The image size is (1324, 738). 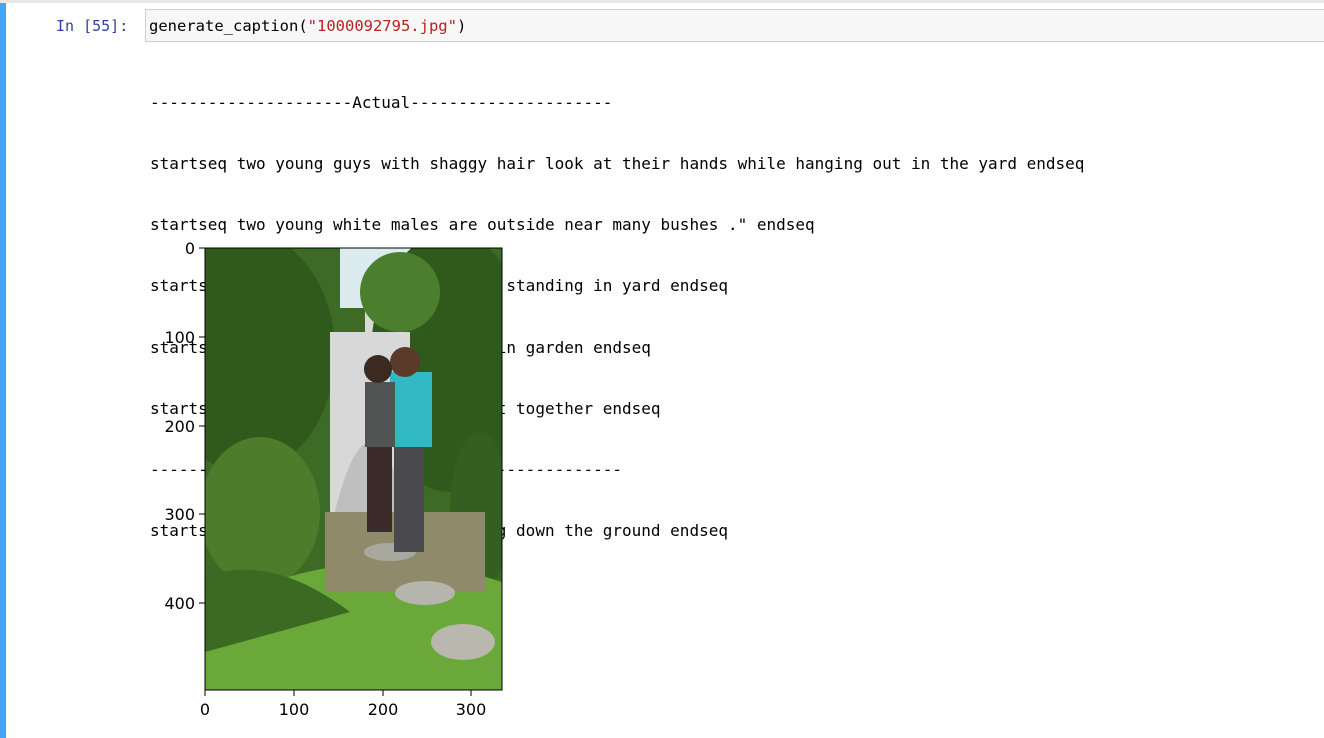 I want to click on close-paren: ), so click(x=461, y=26).